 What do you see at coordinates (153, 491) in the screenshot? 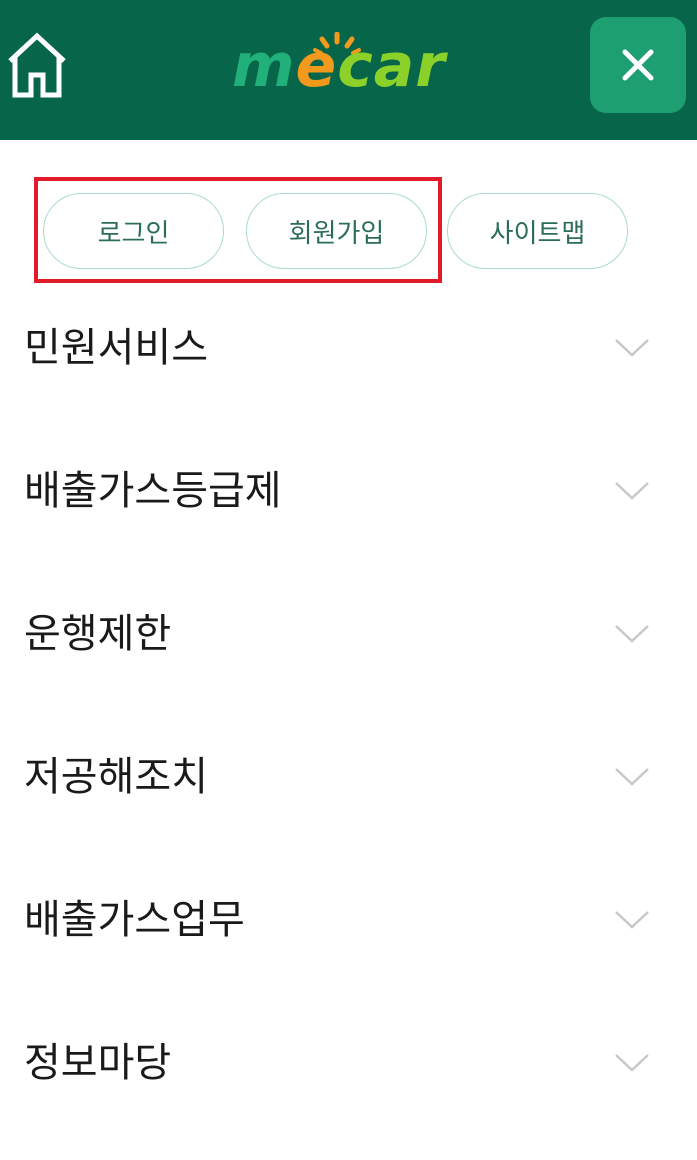
I see `menu-item-label: 배출가스등급제` at bounding box center [153, 491].